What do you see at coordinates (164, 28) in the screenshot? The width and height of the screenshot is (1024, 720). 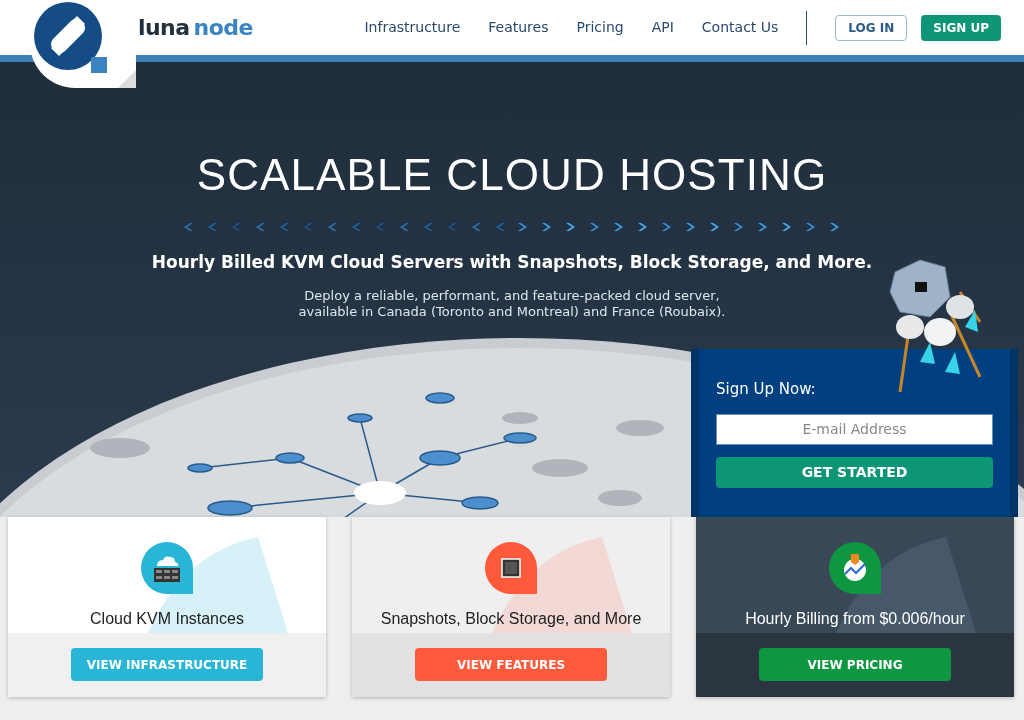 I see `logo-text: luna` at bounding box center [164, 28].